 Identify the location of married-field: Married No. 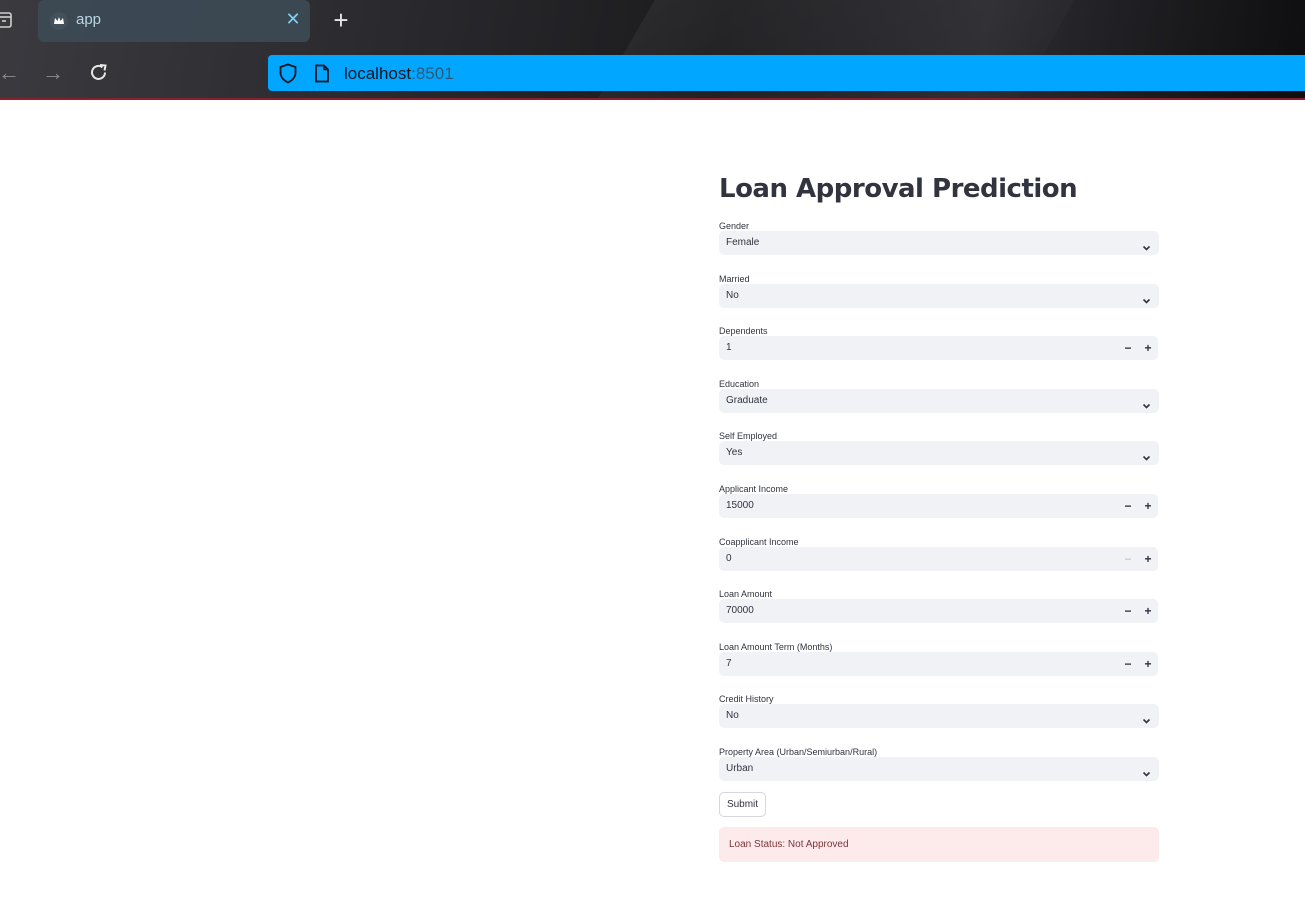
(939, 297).